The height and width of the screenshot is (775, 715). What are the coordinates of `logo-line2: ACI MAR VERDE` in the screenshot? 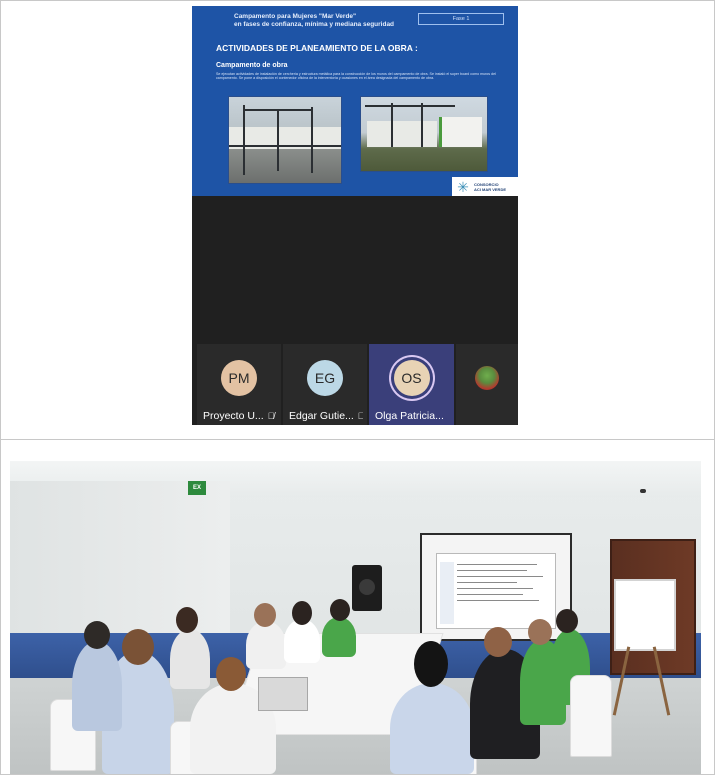 It's located at (490, 189).